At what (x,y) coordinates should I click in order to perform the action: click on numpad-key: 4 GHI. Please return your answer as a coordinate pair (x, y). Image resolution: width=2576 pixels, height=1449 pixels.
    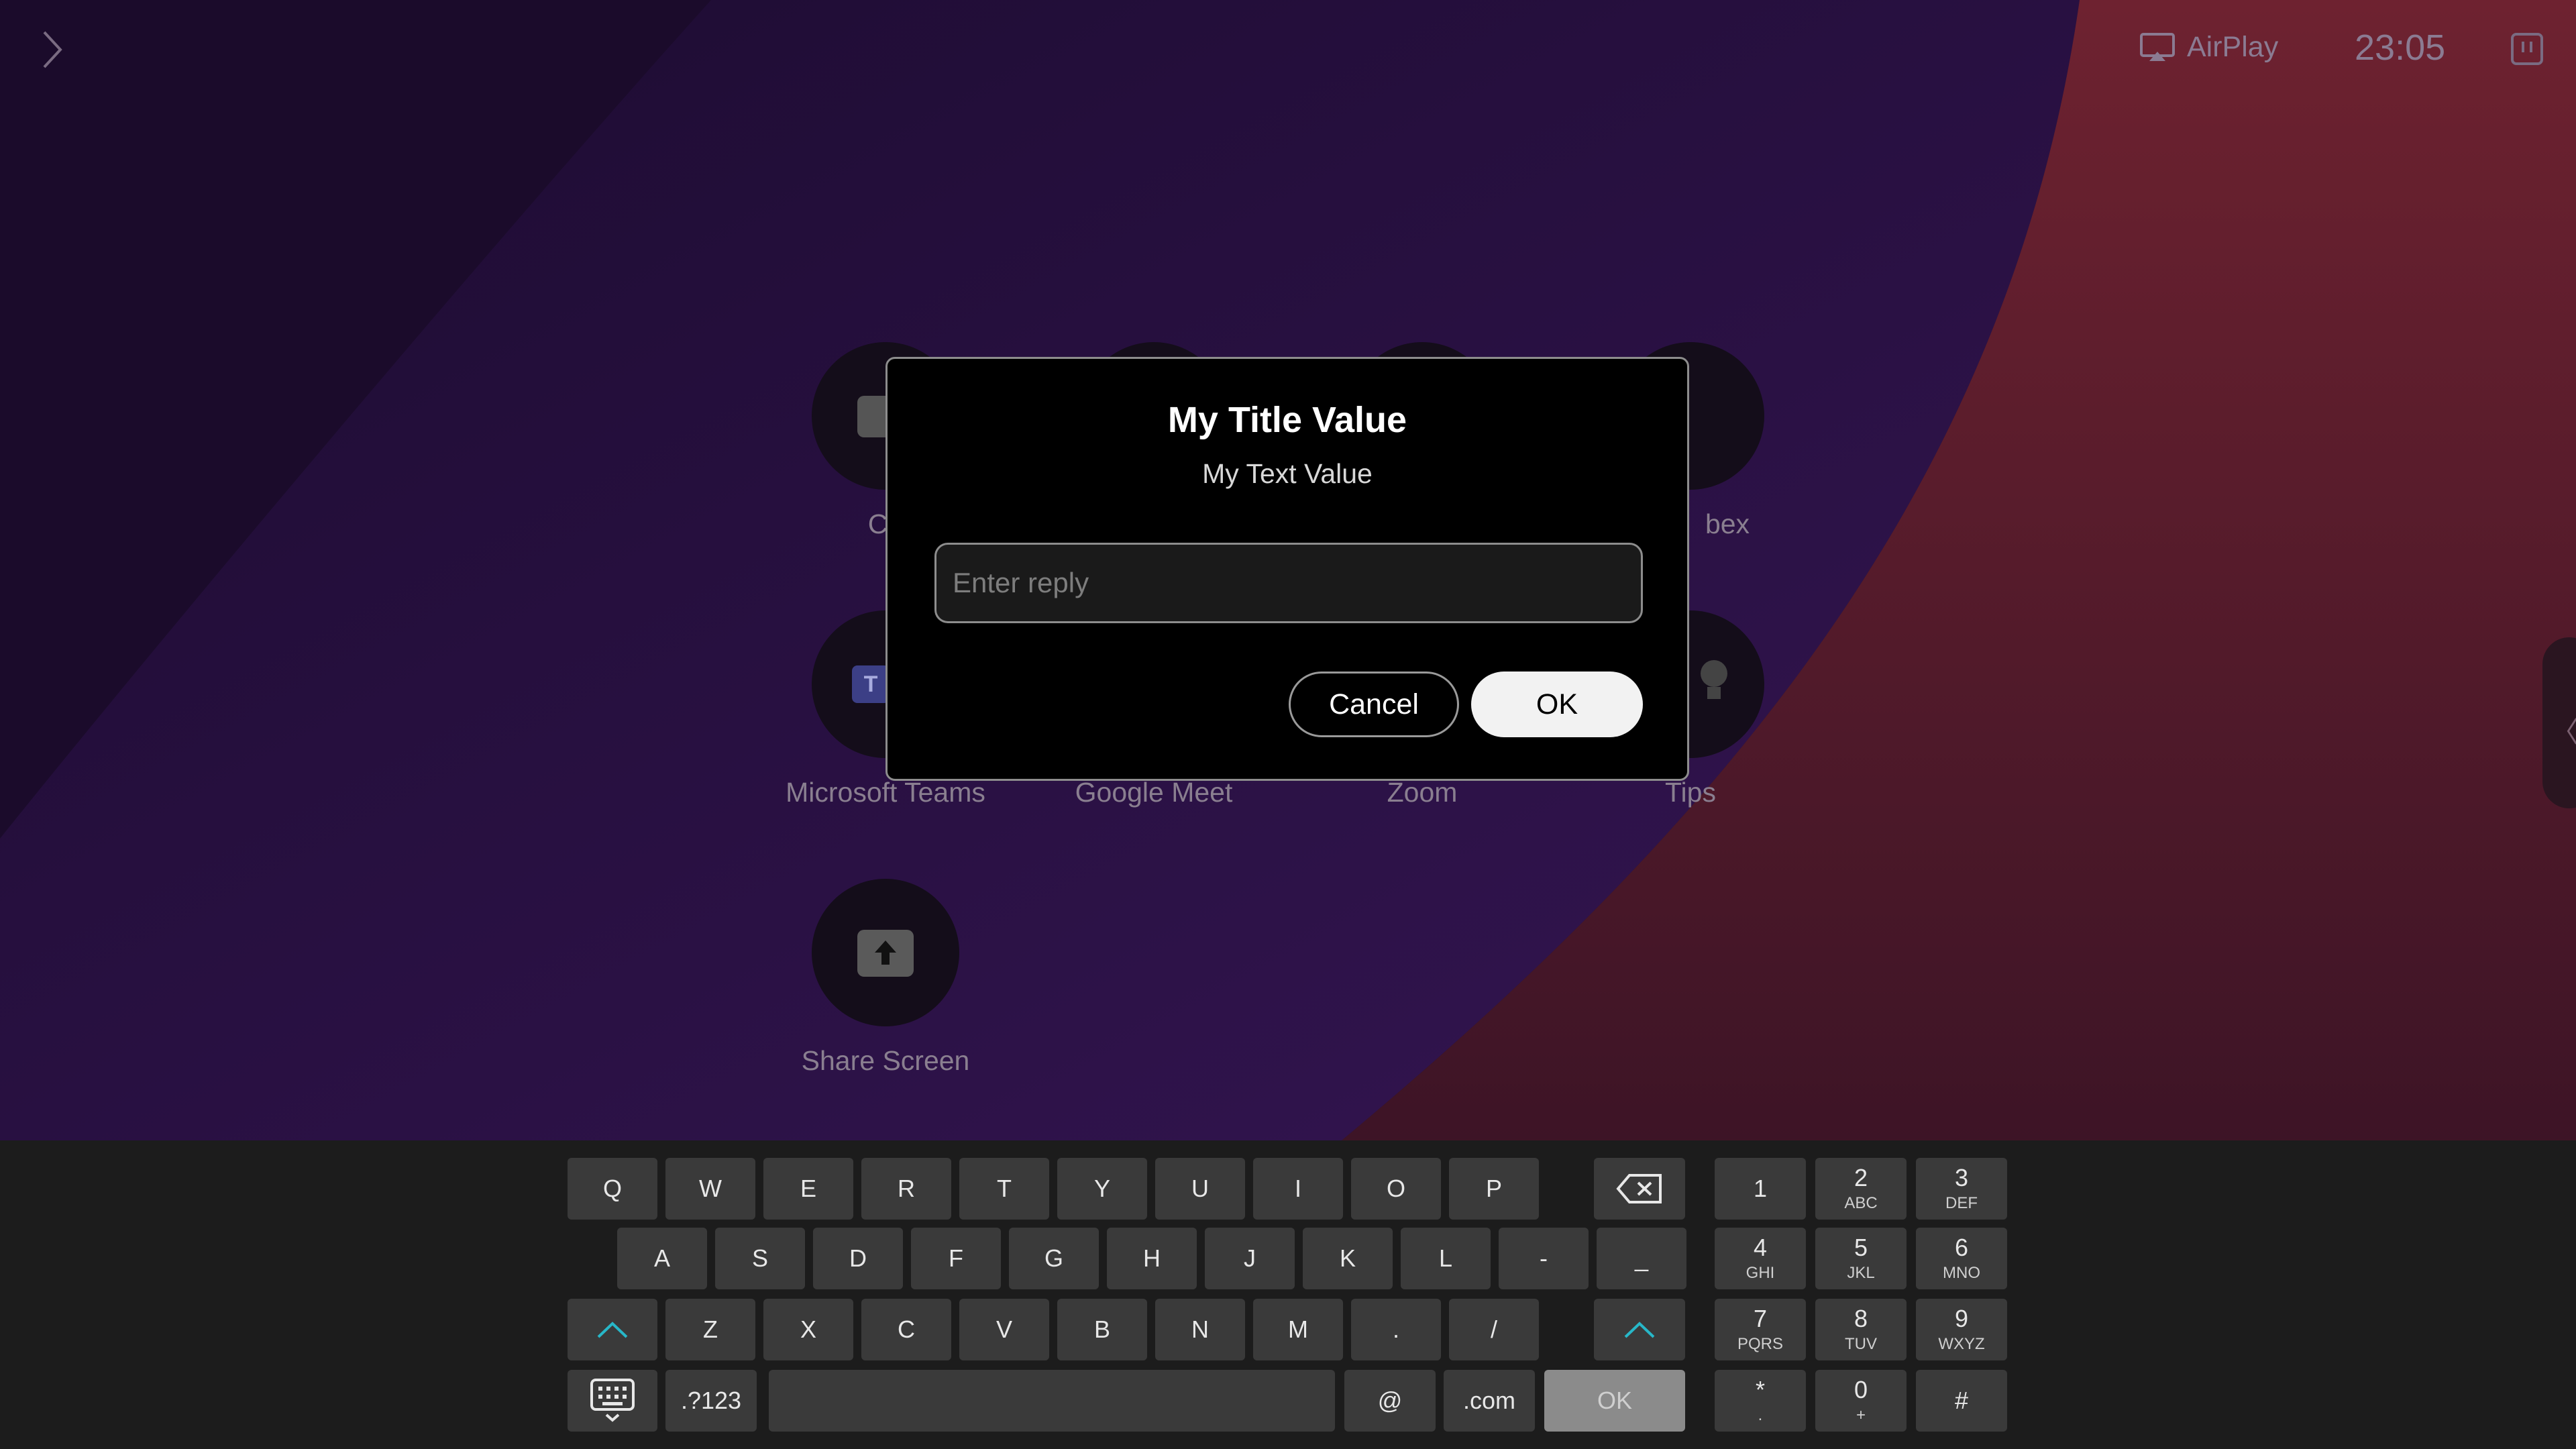
    Looking at the image, I should click on (1760, 1258).